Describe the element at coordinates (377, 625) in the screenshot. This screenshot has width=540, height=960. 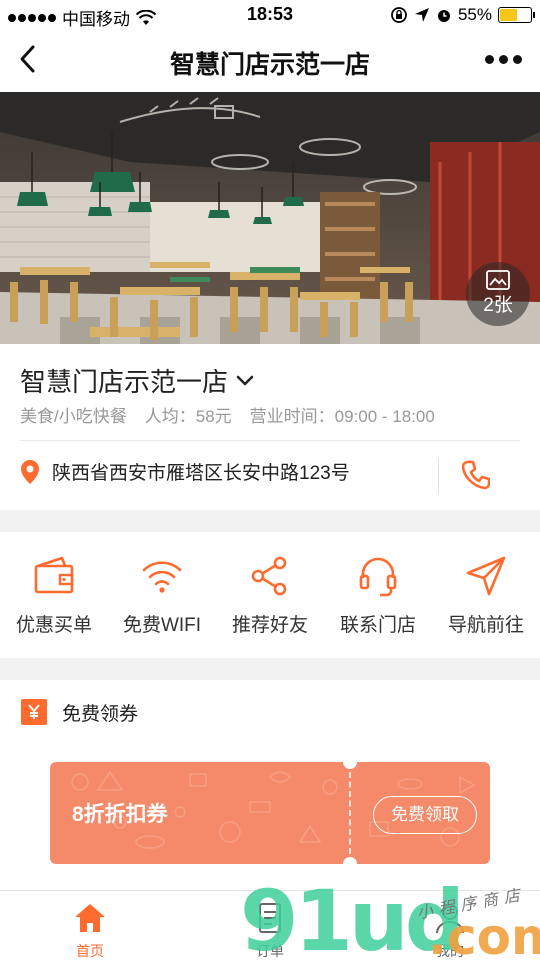
I see `action-label: 联系门店` at that location.